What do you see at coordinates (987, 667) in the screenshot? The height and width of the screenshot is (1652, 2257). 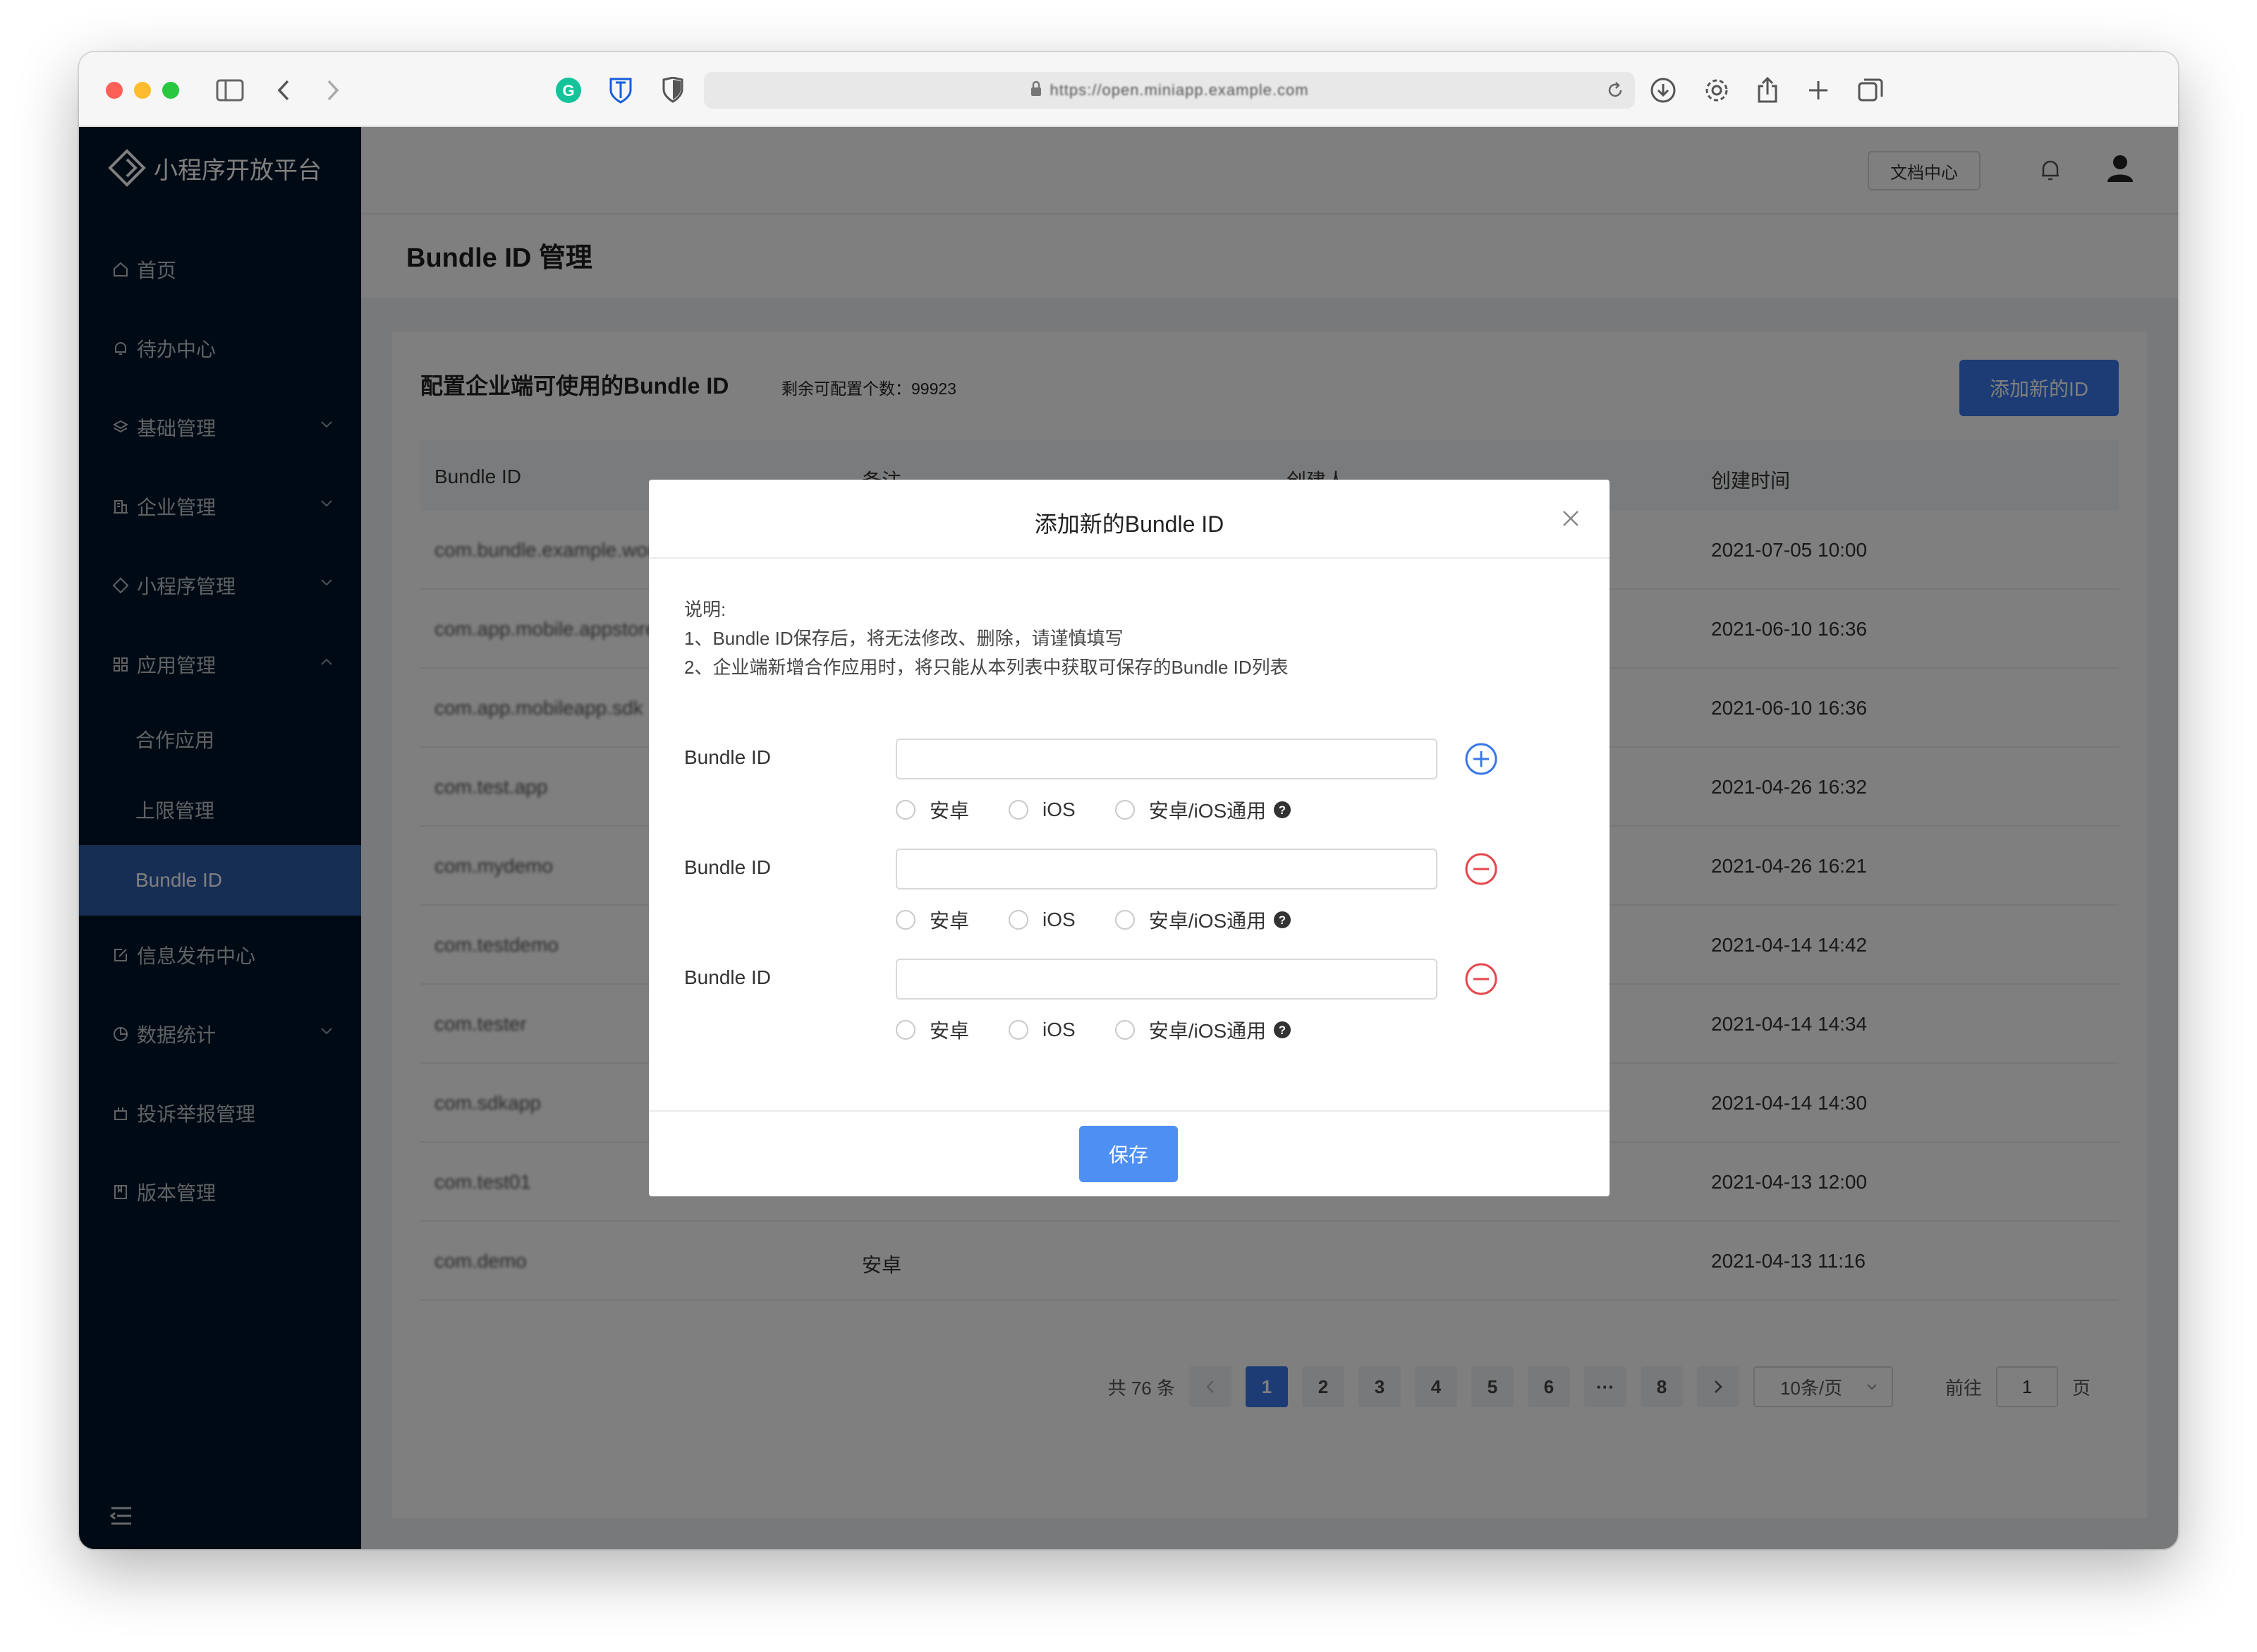 I see `description-line-2: 2、企业端新增合作应用时，将只能从本列表中获取可保存的Bundle ID列表` at bounding box center [987, 667].